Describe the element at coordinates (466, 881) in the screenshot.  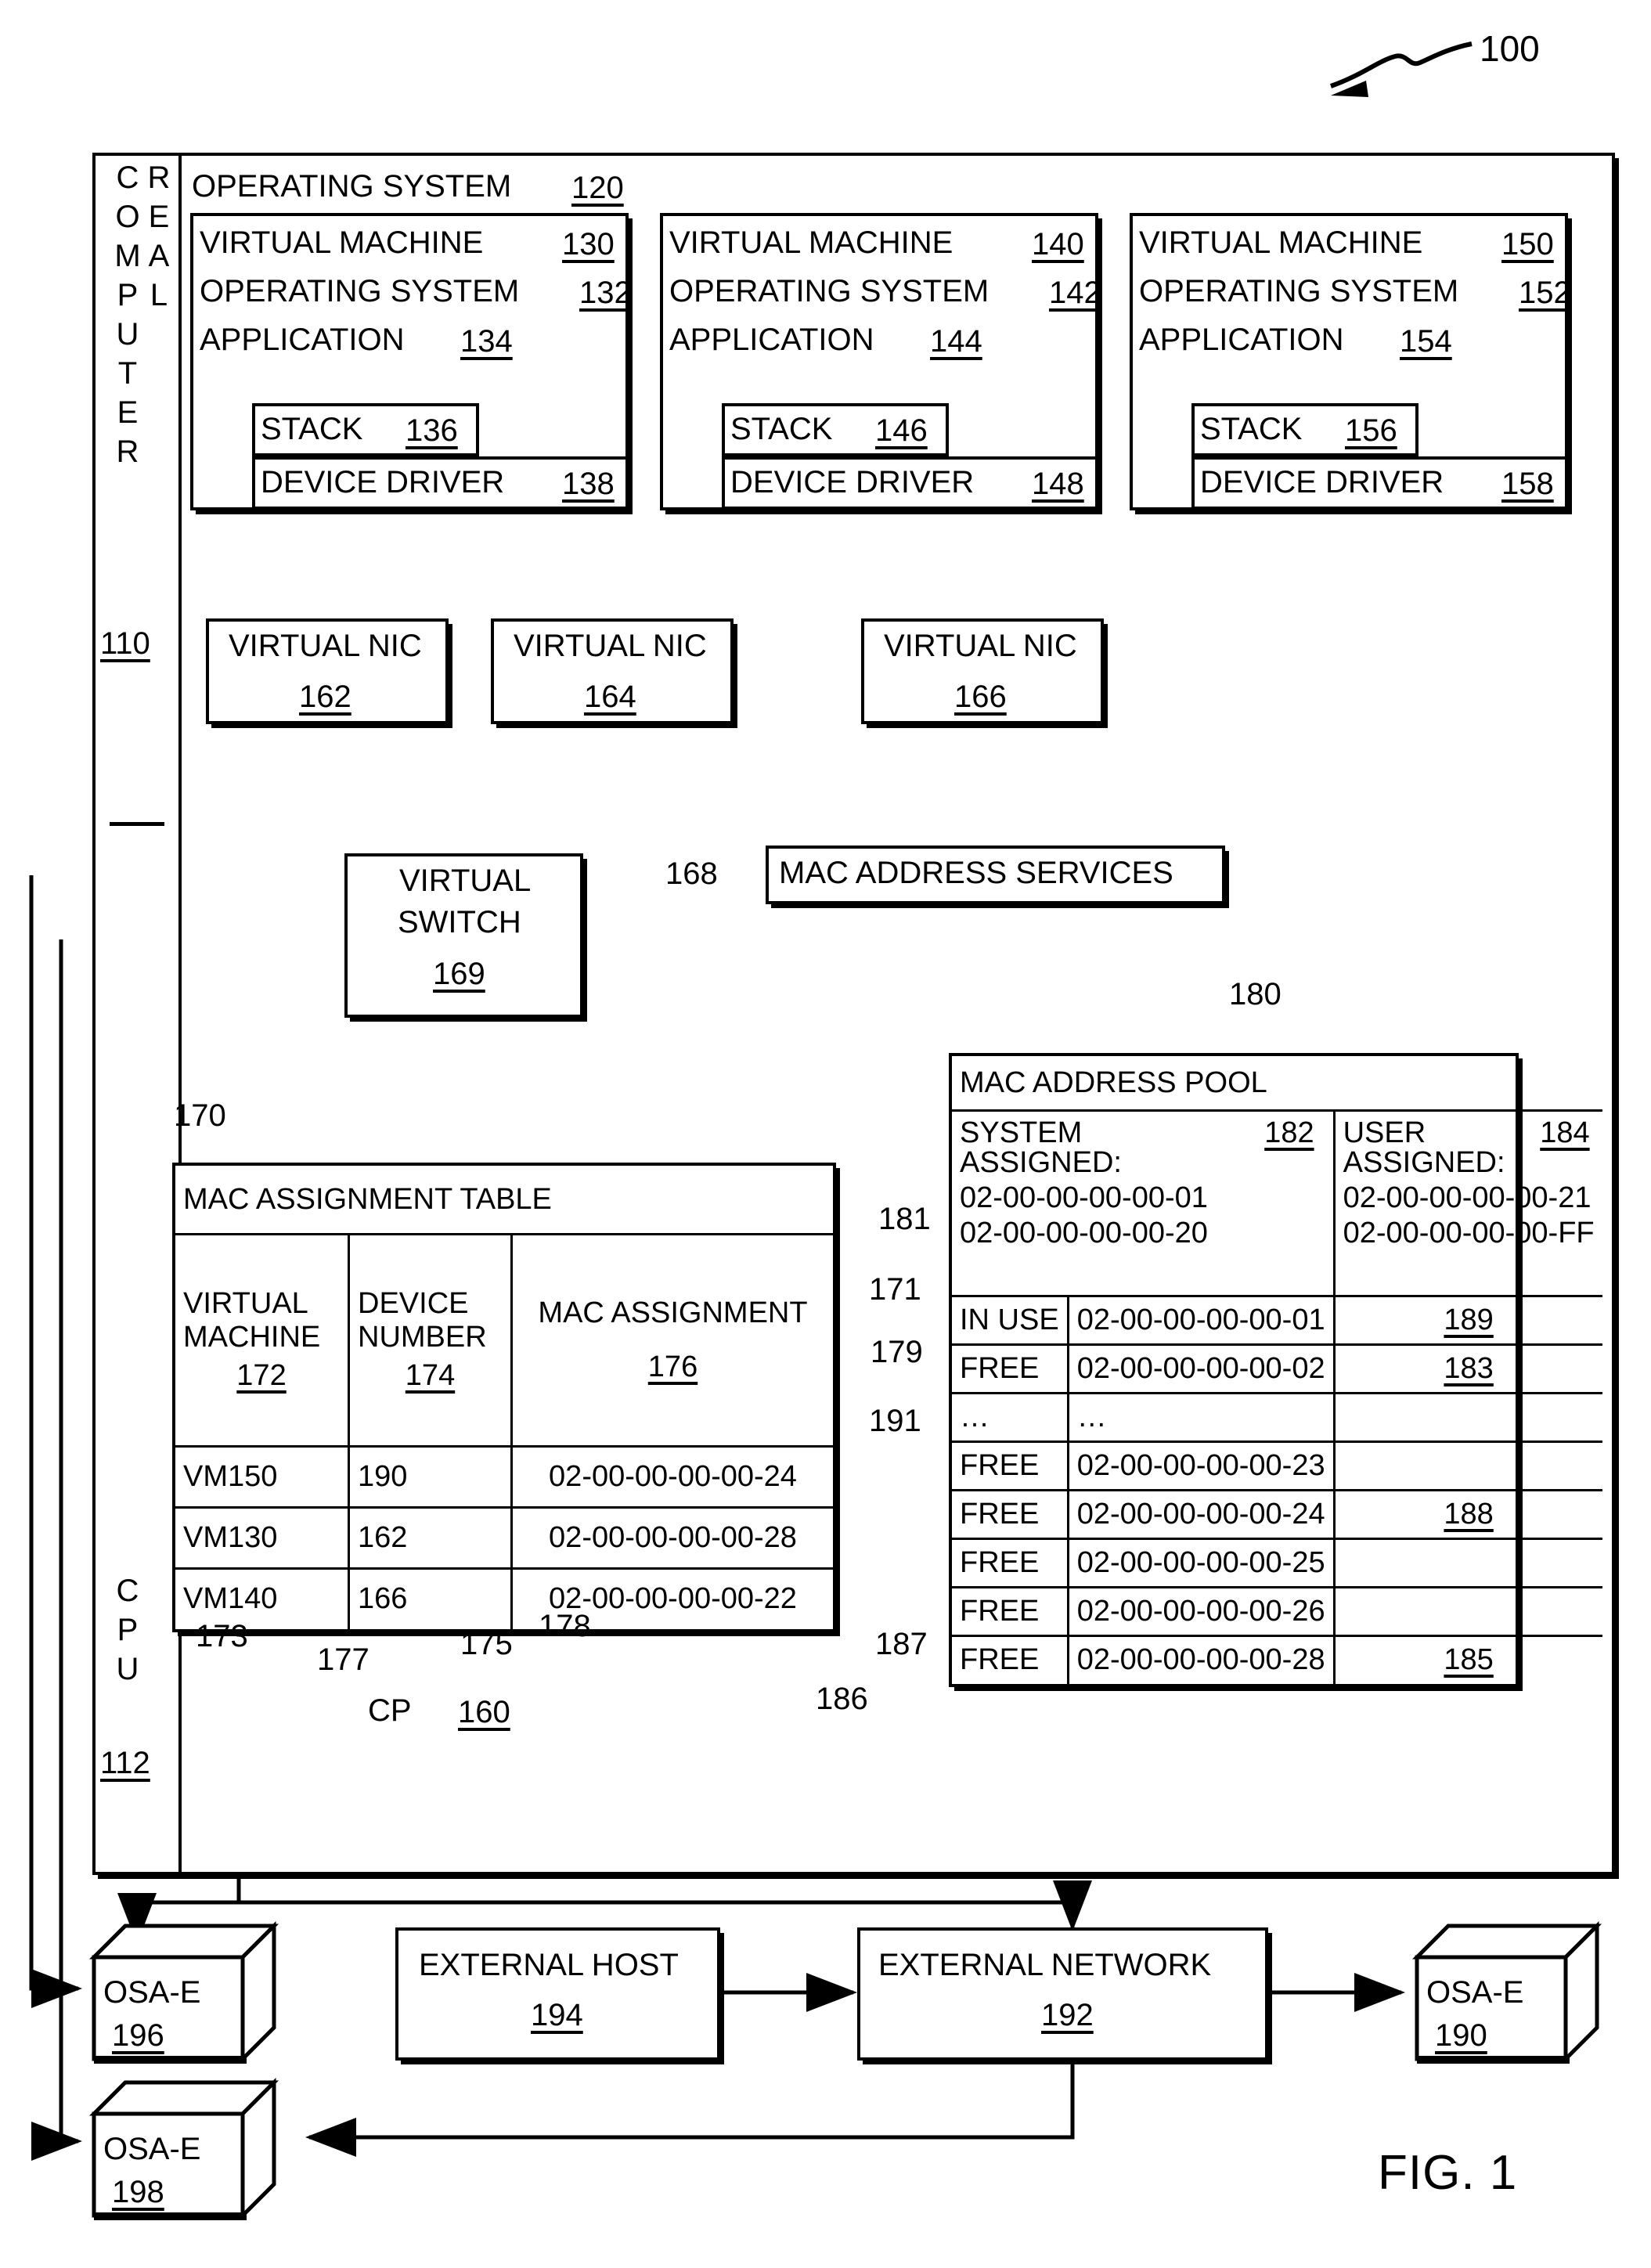
I see `virtual-switch-line1: VIRTUAL` at that location.